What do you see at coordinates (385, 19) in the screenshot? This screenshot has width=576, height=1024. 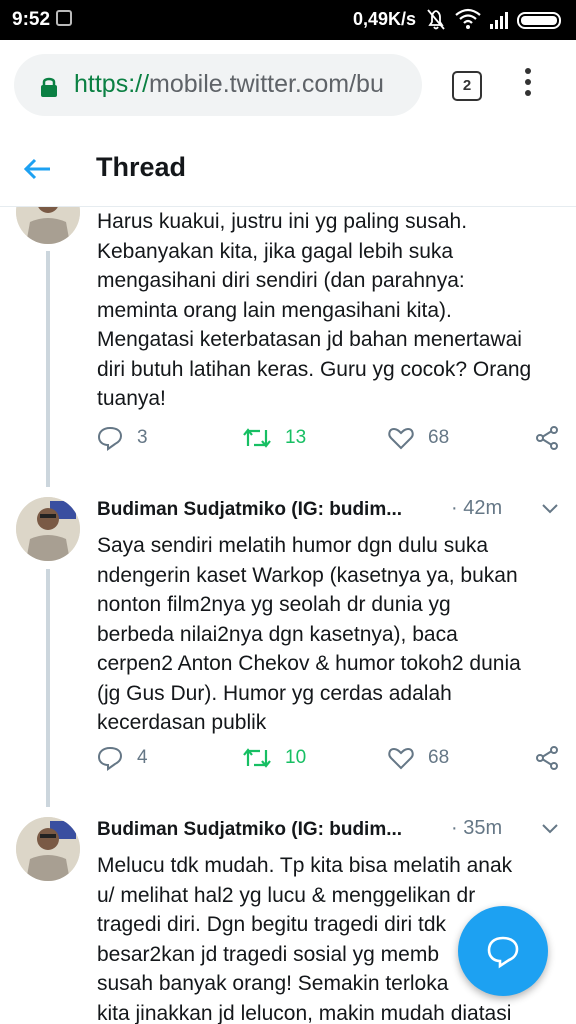 I see `network-speed: 0,49K/s` at bounding box center [385, 19].